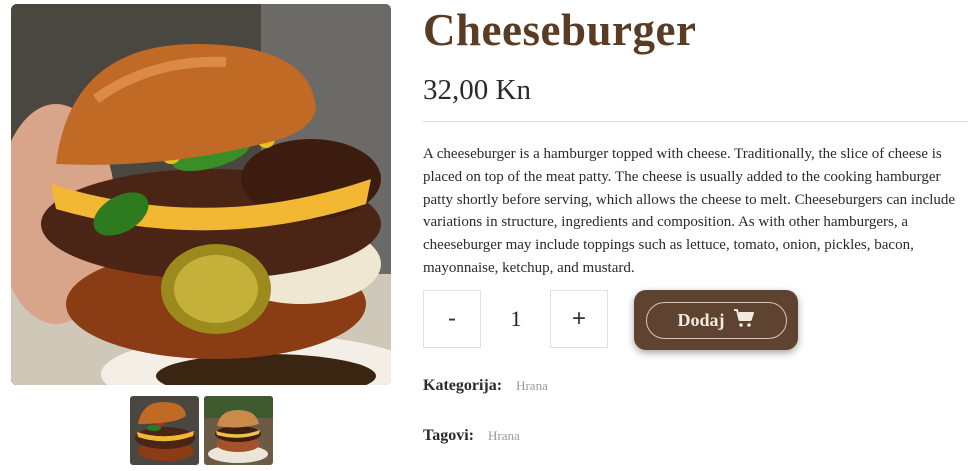 This screenshot has width=977, height=471. I want to click on add-to-cart-button: Dodaj, so click(716, 320).